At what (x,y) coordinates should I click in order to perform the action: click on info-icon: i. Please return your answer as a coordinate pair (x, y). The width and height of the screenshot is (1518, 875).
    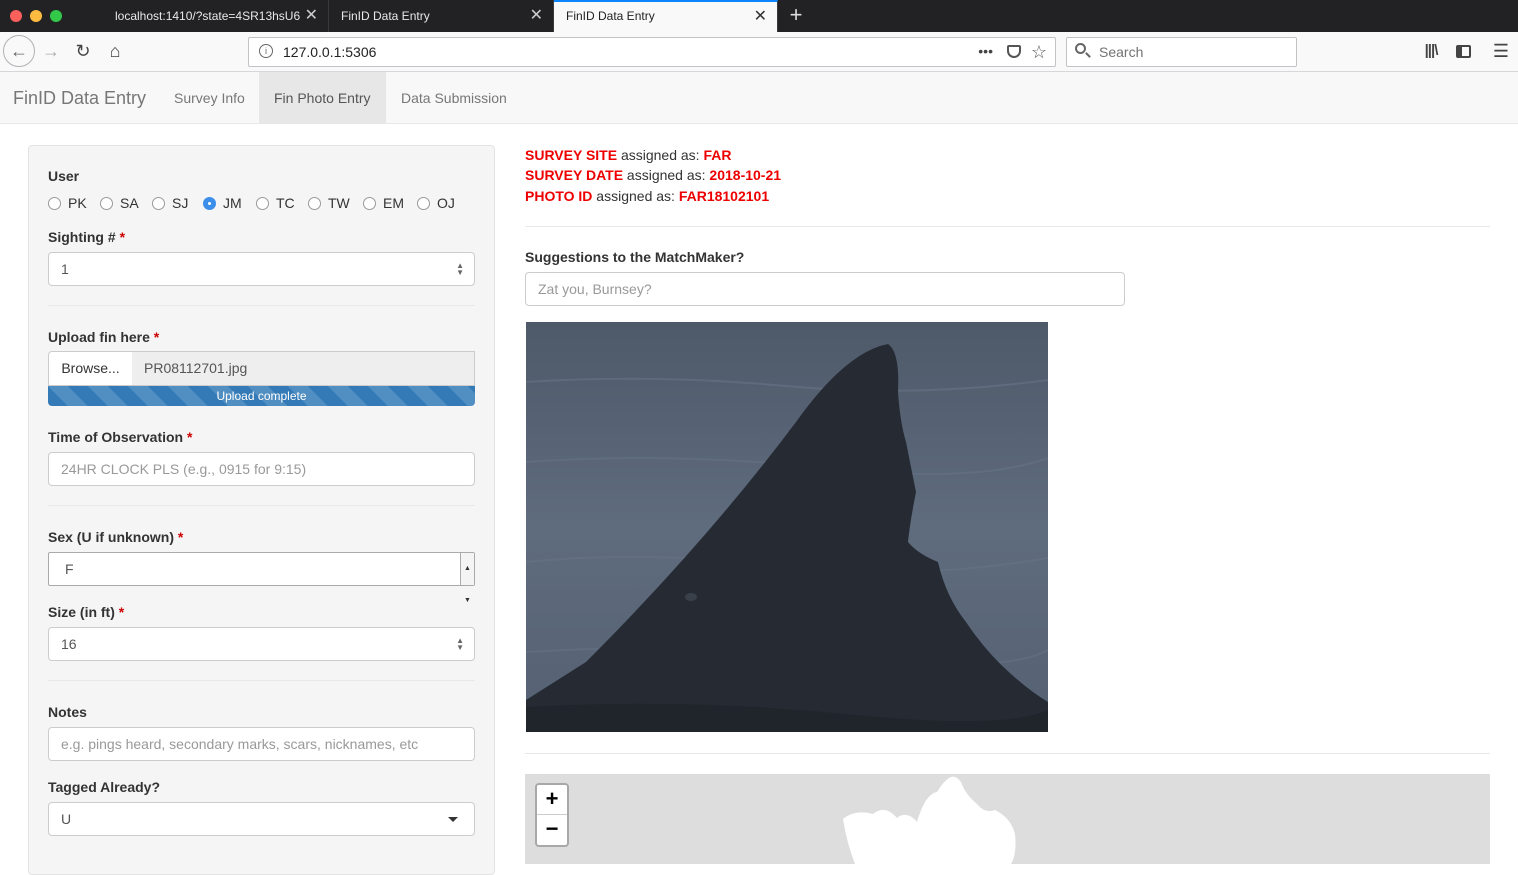
    Looking at the image, I should click on (266, 51).